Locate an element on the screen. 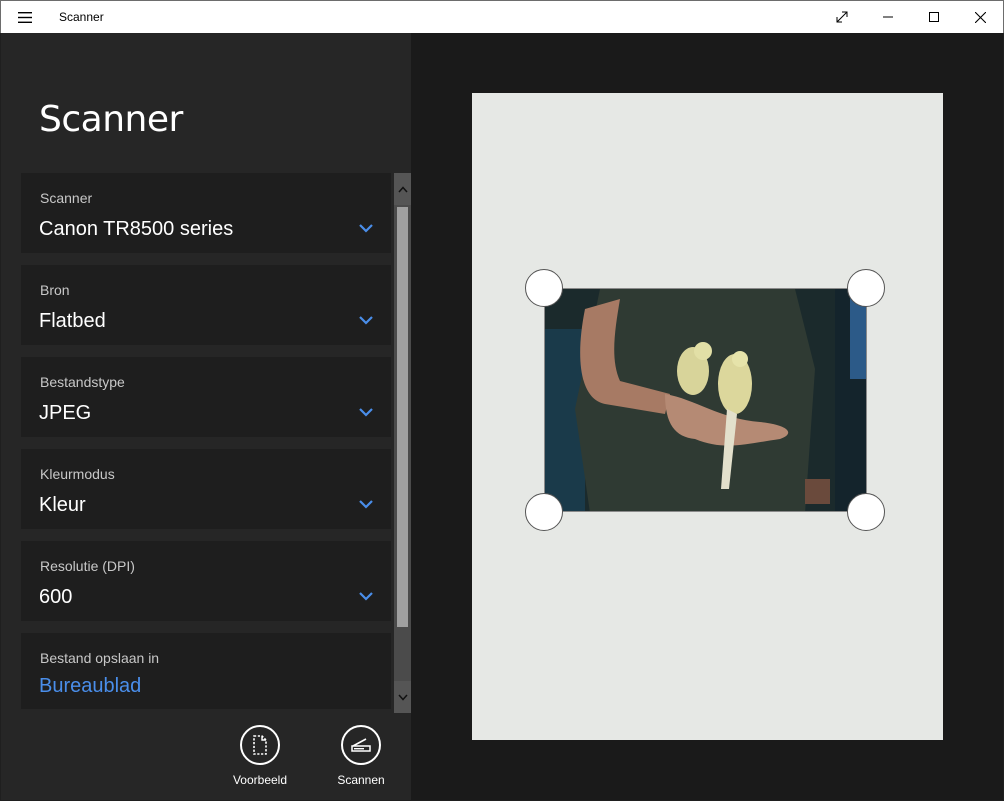 The image size is (1004, 801). preview-button: Voorbeeld is located at coordinates (260, 758).